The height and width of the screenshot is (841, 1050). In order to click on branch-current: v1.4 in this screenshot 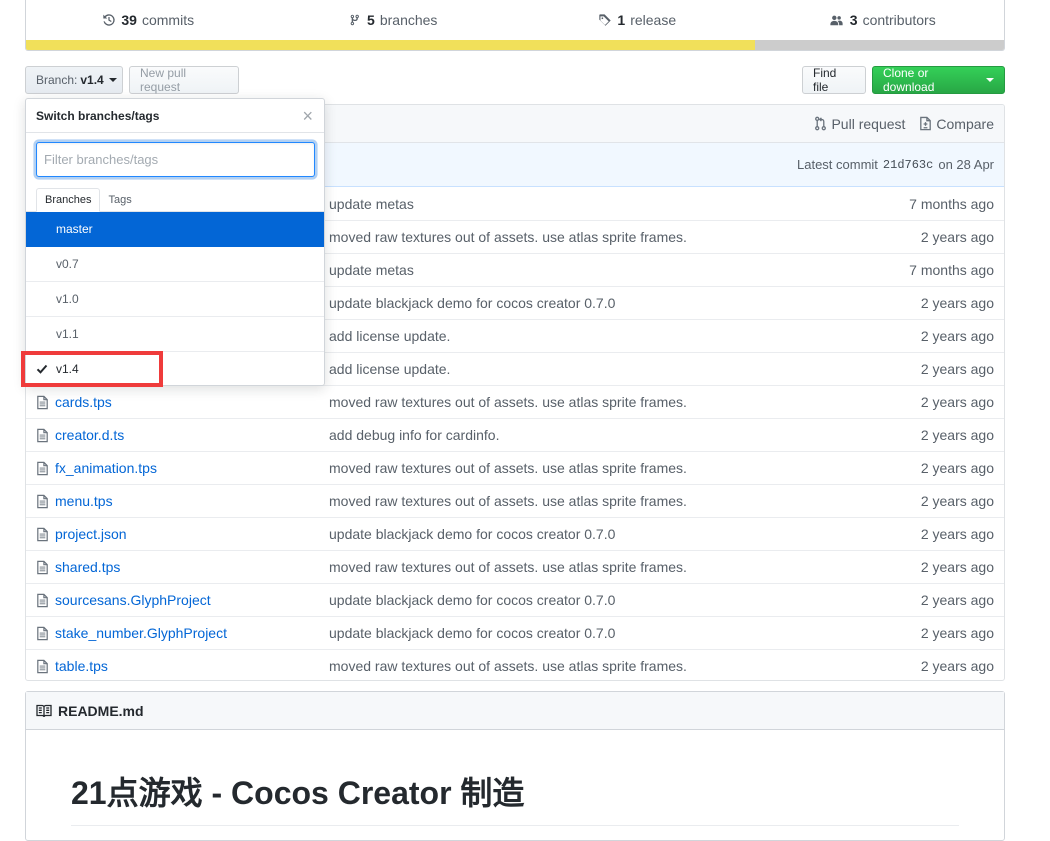, I will do `click(92, 80)`.